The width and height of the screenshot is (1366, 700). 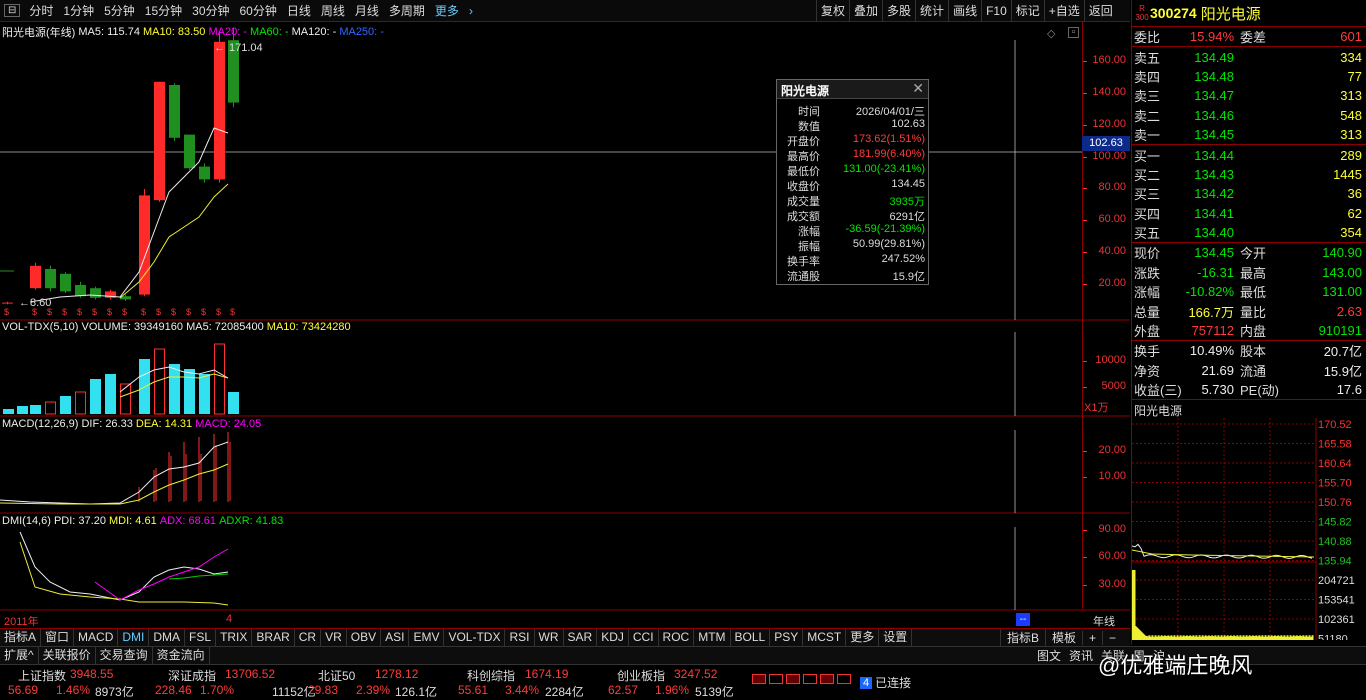 What do you see at coordinates (41, 303) in the screenshot?
I see `low-label: 8.60` at bounding box center [41, 303].